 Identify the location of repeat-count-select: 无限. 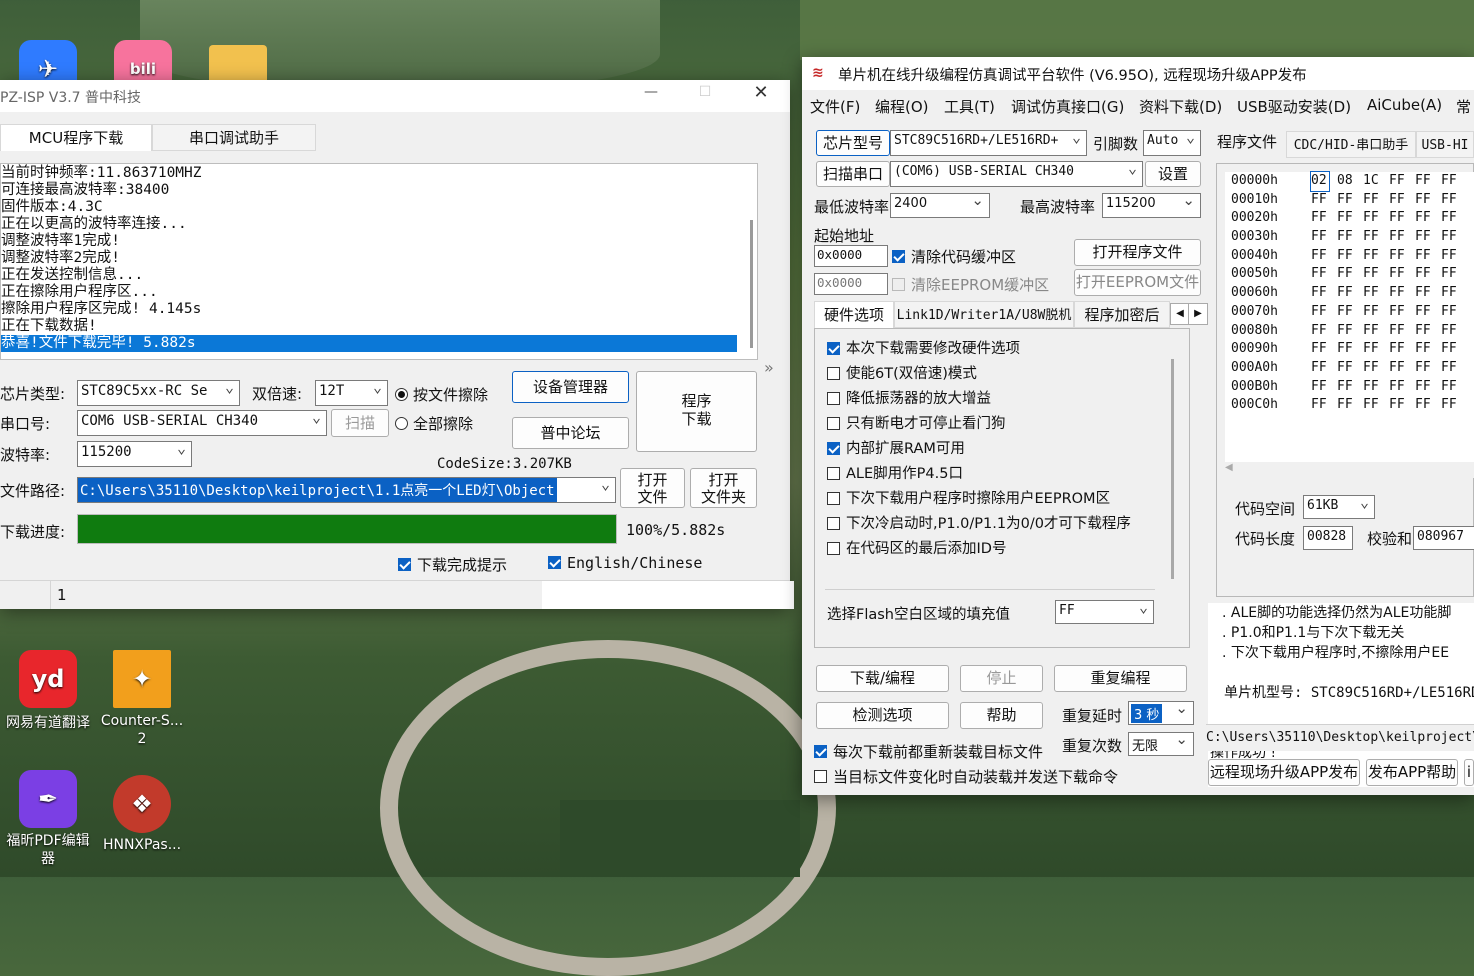
(1161, 744).